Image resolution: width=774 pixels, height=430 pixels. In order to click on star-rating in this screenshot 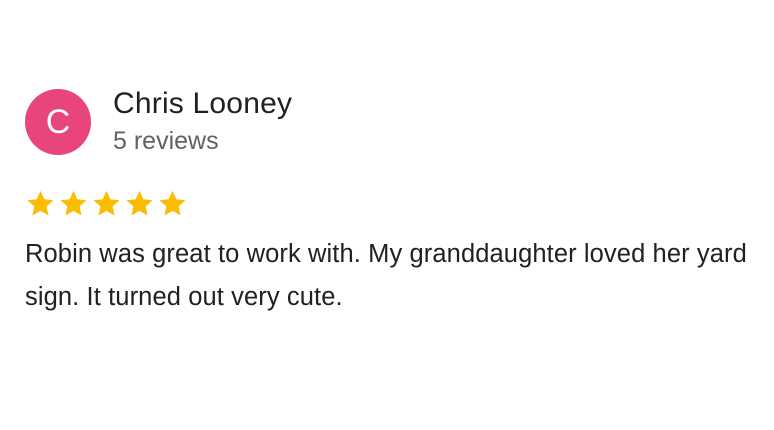, I will do `click(106, 203)`.